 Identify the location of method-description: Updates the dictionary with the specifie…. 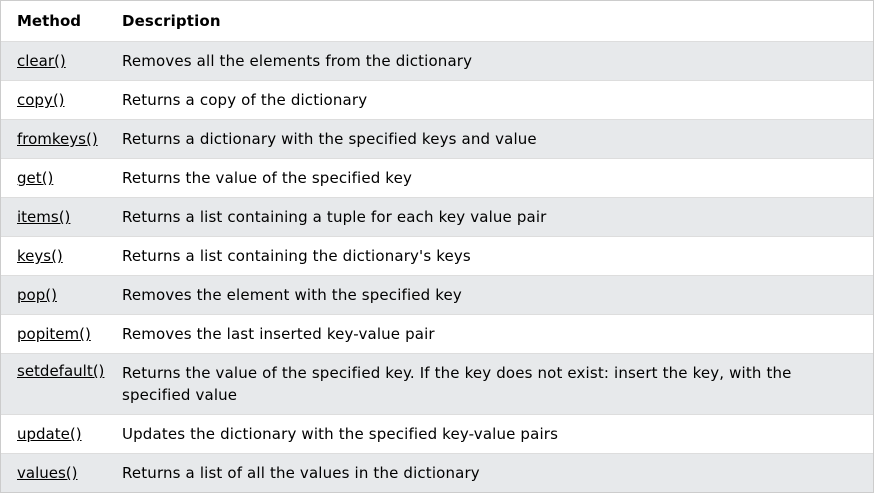
(340, 434).